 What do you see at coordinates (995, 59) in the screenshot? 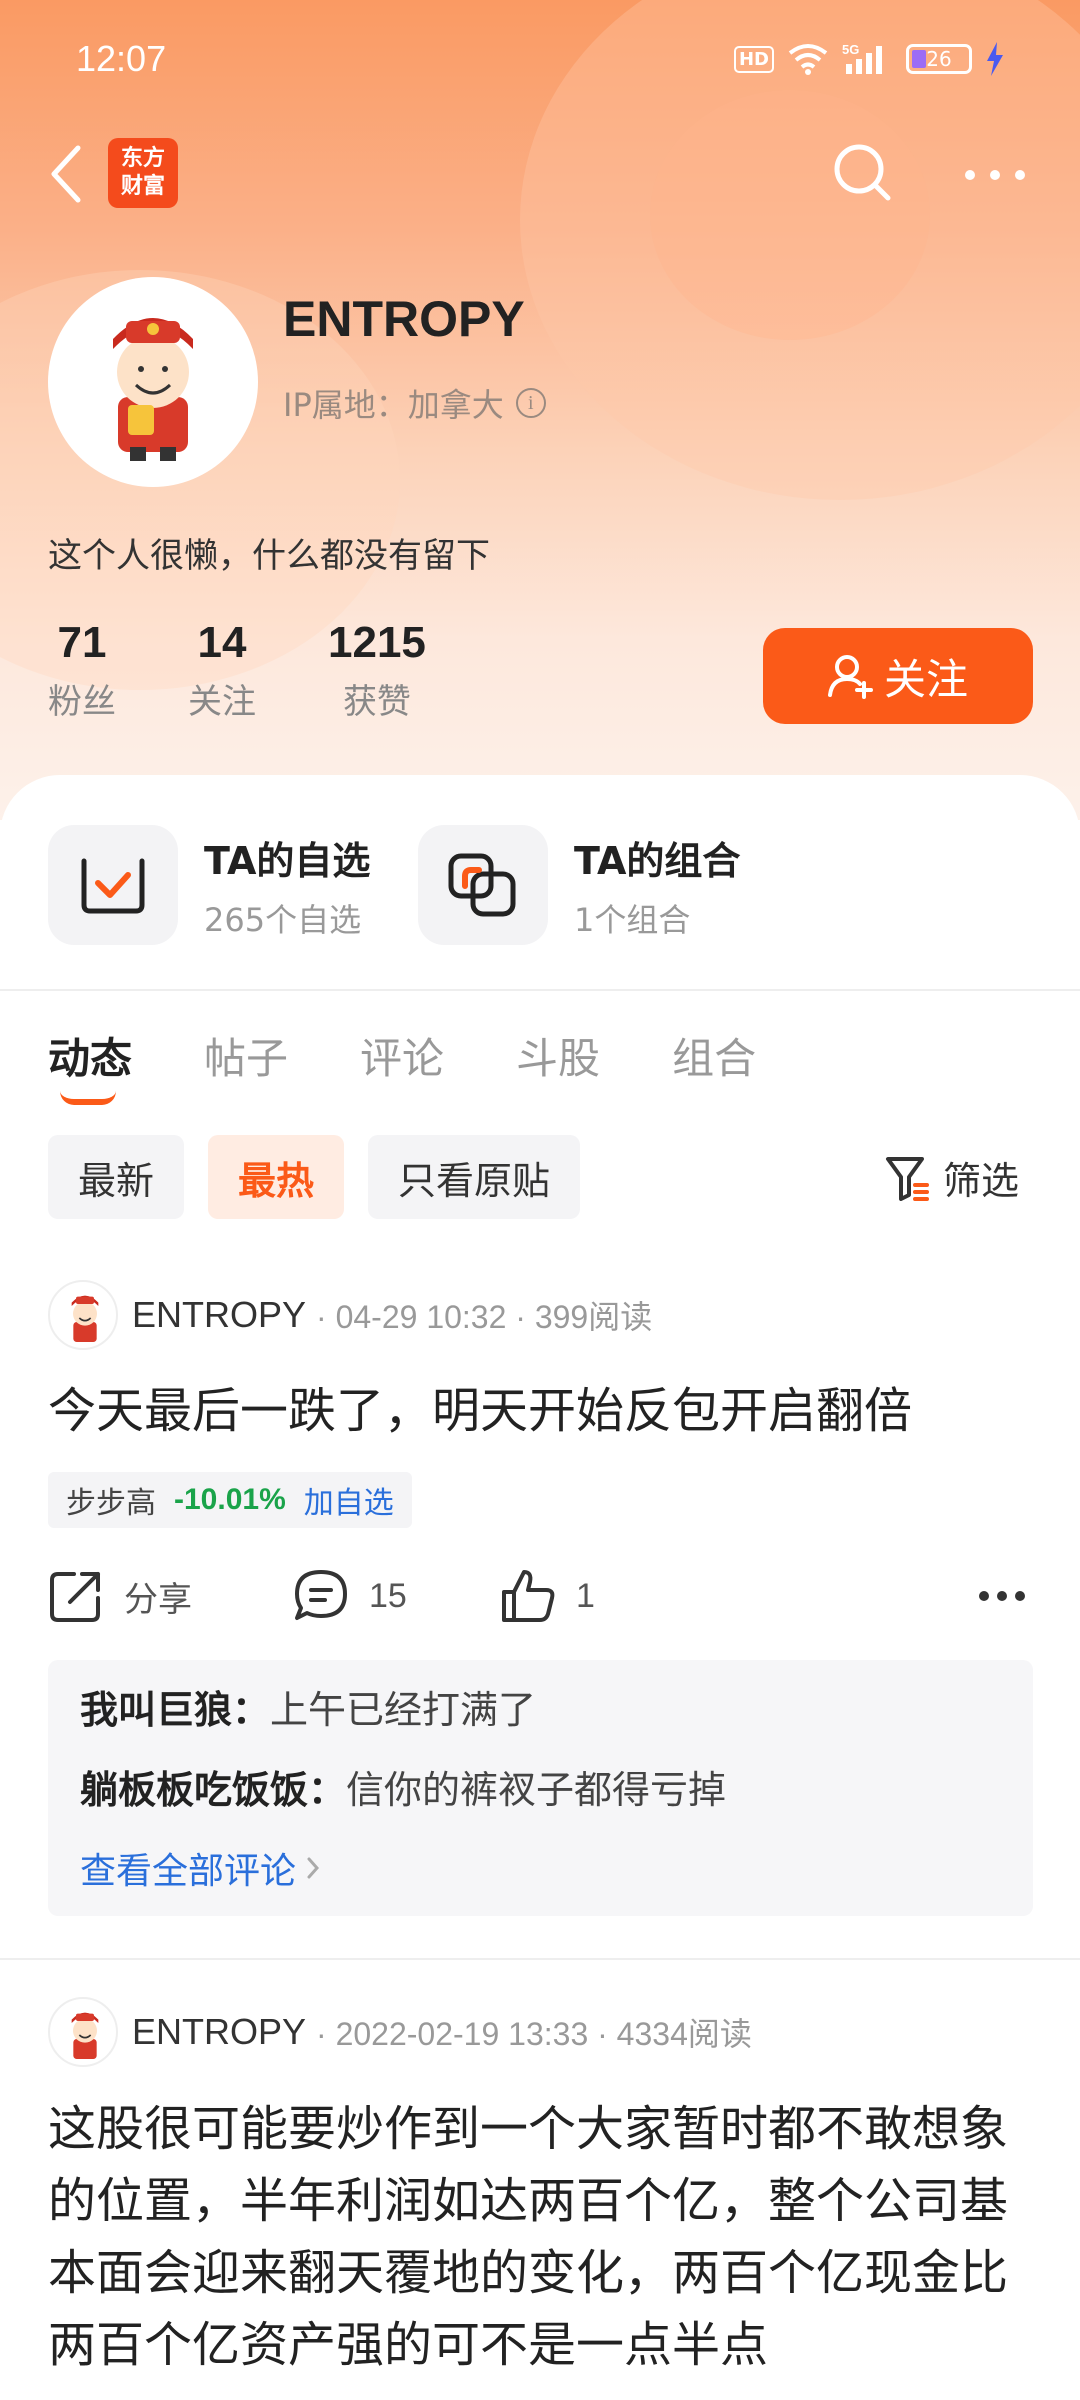
I see `charging-icon` at bounding box center [995, 59].